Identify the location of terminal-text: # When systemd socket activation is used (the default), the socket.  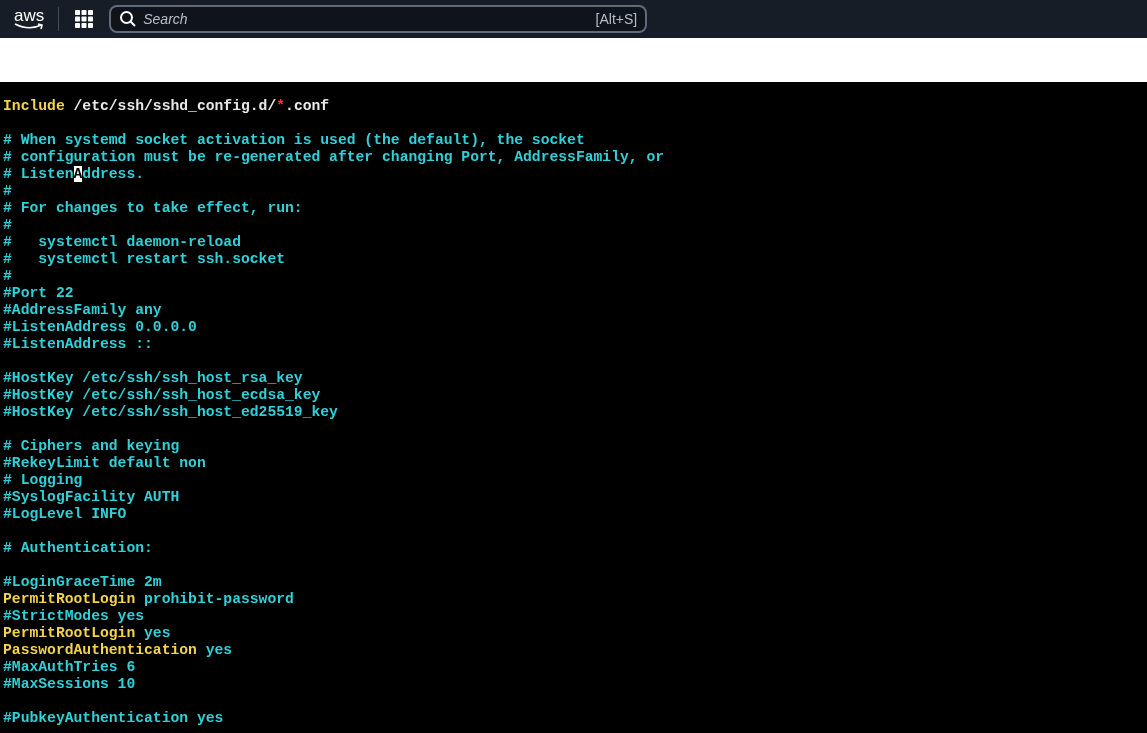
(294, 140).